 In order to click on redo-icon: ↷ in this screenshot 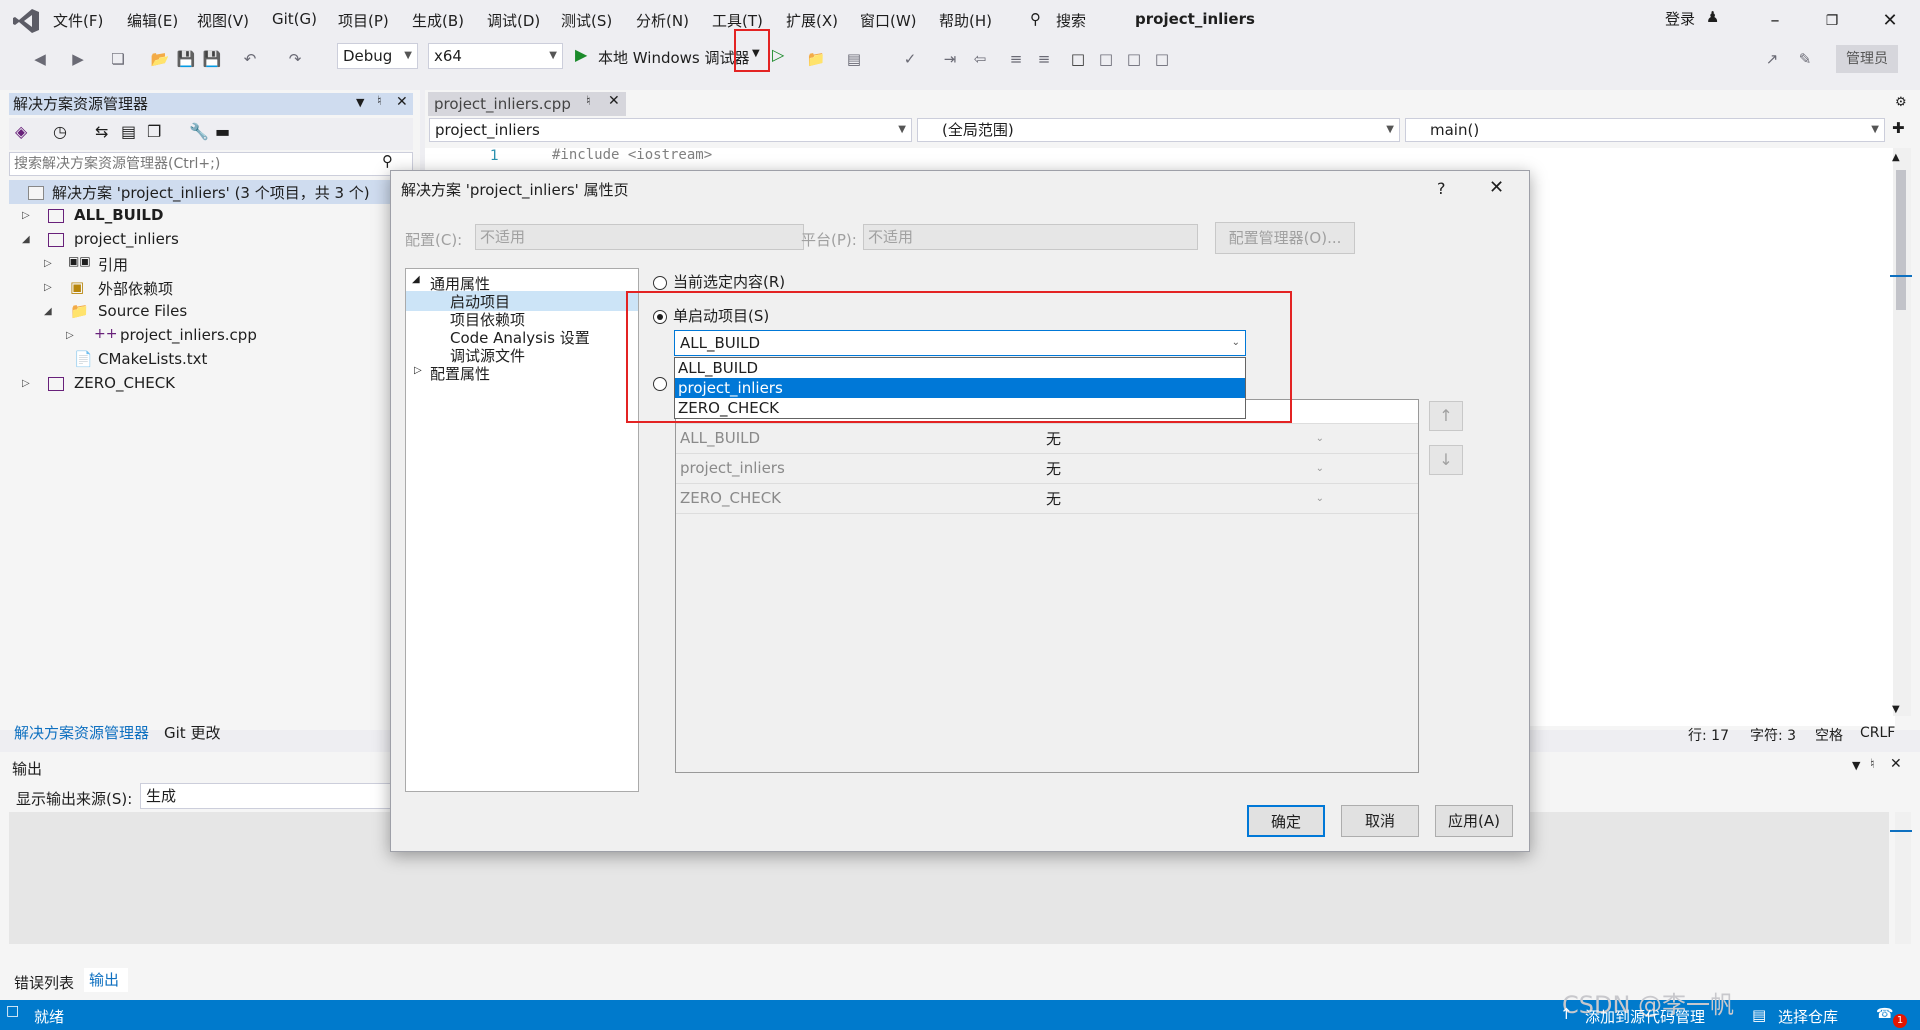, I will do `click(295, 59)`.